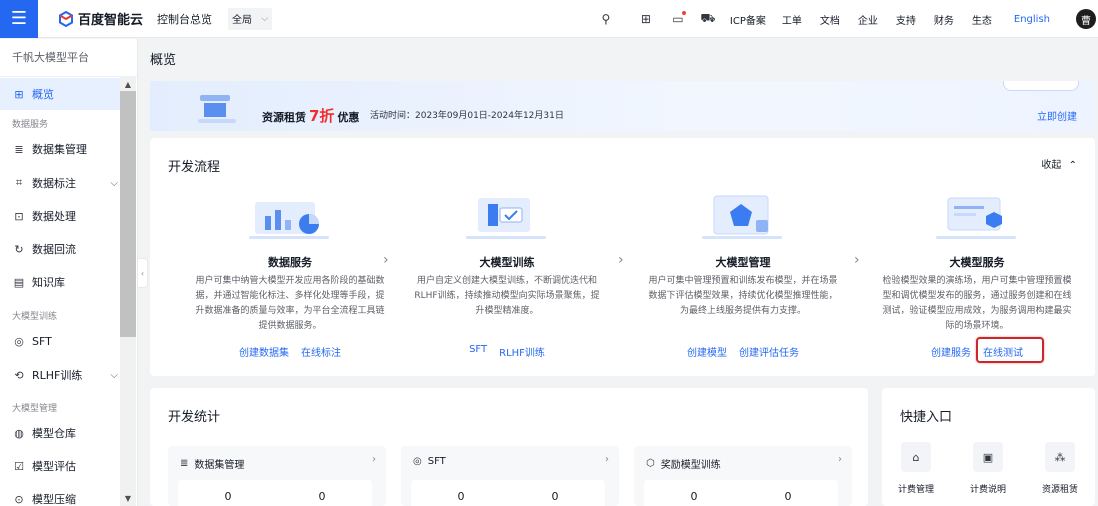 Image resolution: width=1098 pixels, height=506 pixels. I want to click on baidu-cloud-logo-icon, so click(66, 18).